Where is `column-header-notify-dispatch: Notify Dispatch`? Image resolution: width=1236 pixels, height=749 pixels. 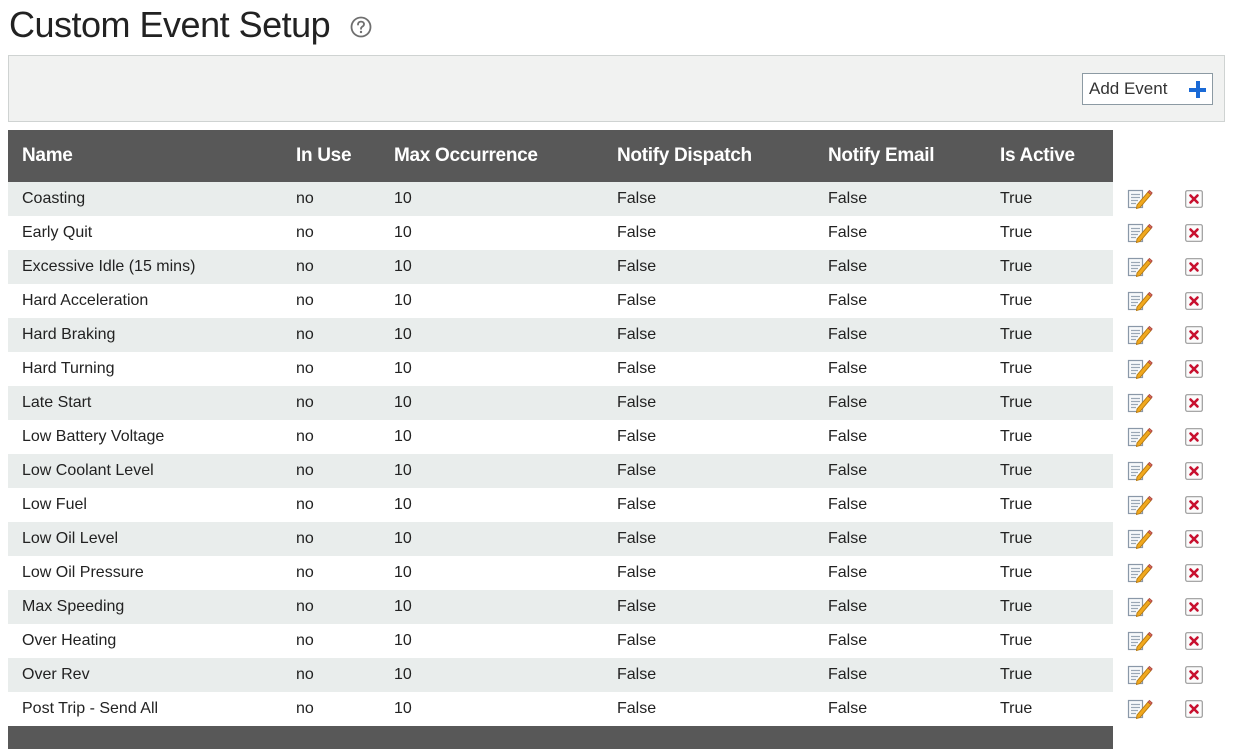 column-header-notify-dispatch: Notify Dispatch is located at coordinates (722, 156).